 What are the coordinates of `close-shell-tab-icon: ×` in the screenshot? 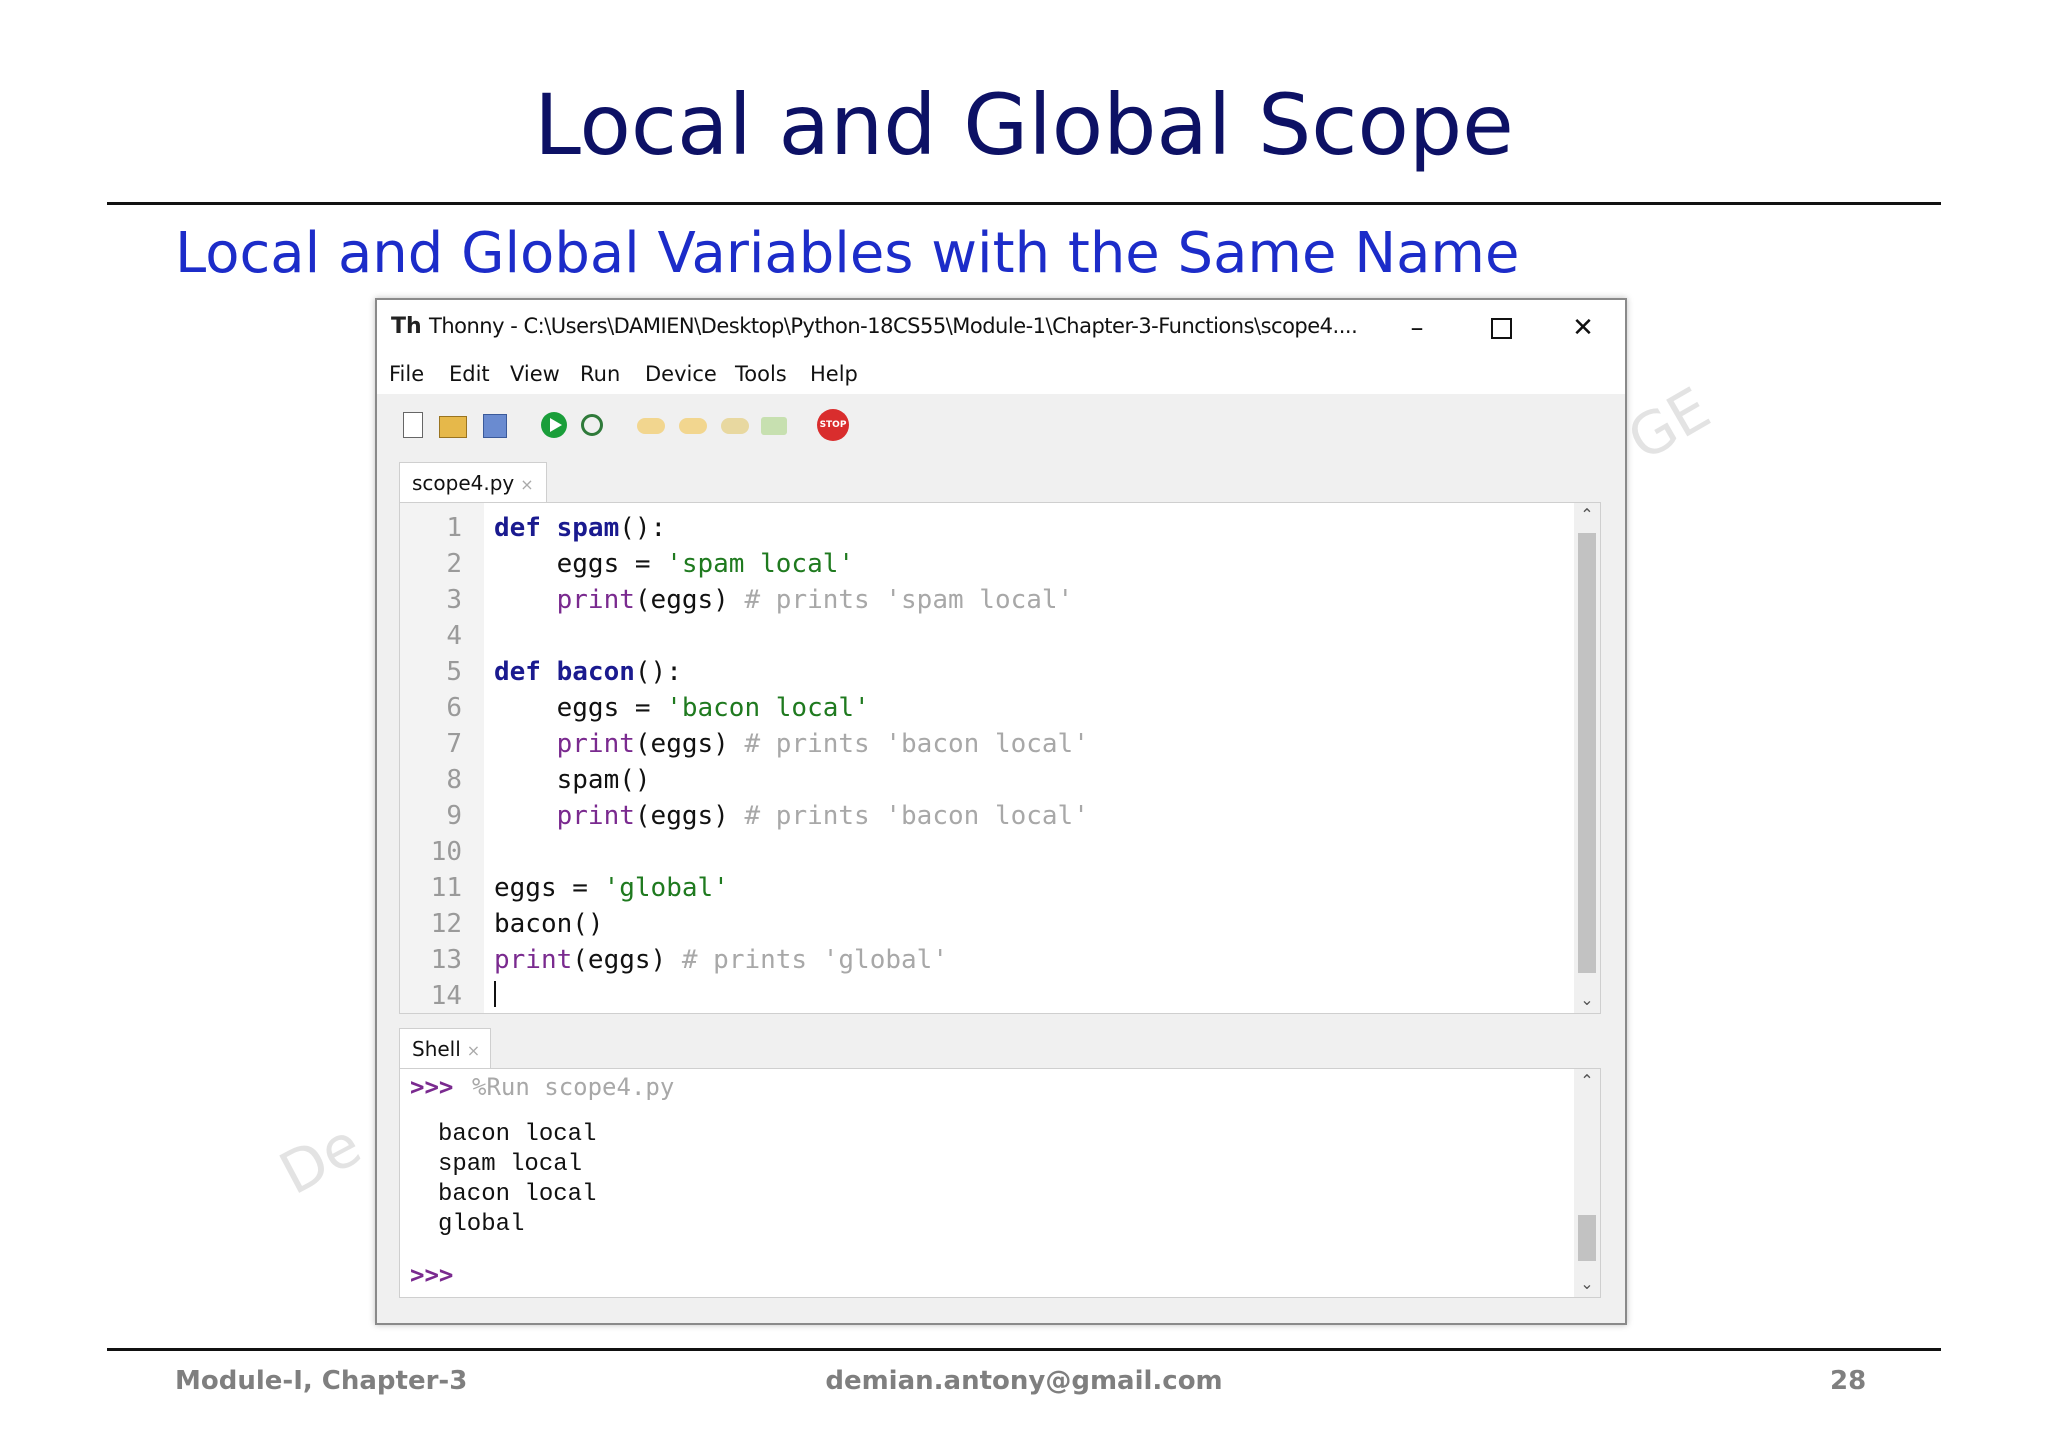 It's located at (473, 1050).